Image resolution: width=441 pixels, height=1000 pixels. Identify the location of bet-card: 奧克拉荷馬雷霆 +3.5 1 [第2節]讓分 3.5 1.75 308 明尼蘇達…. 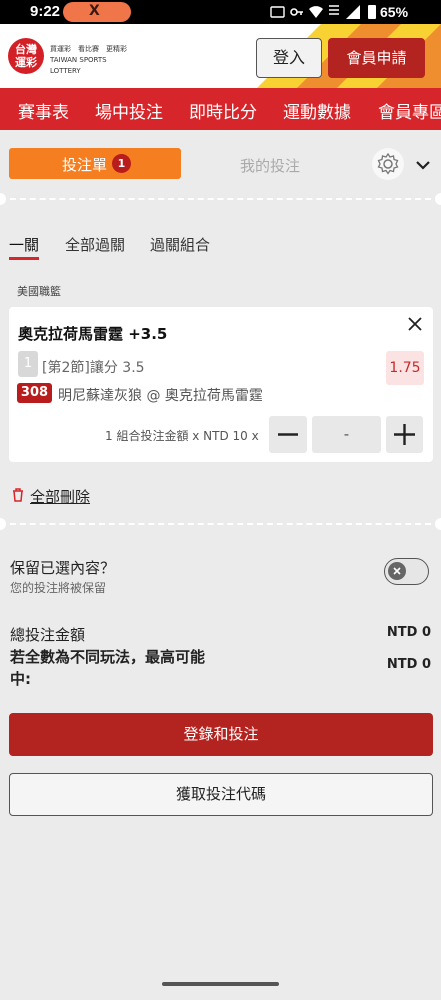
(221, 384).